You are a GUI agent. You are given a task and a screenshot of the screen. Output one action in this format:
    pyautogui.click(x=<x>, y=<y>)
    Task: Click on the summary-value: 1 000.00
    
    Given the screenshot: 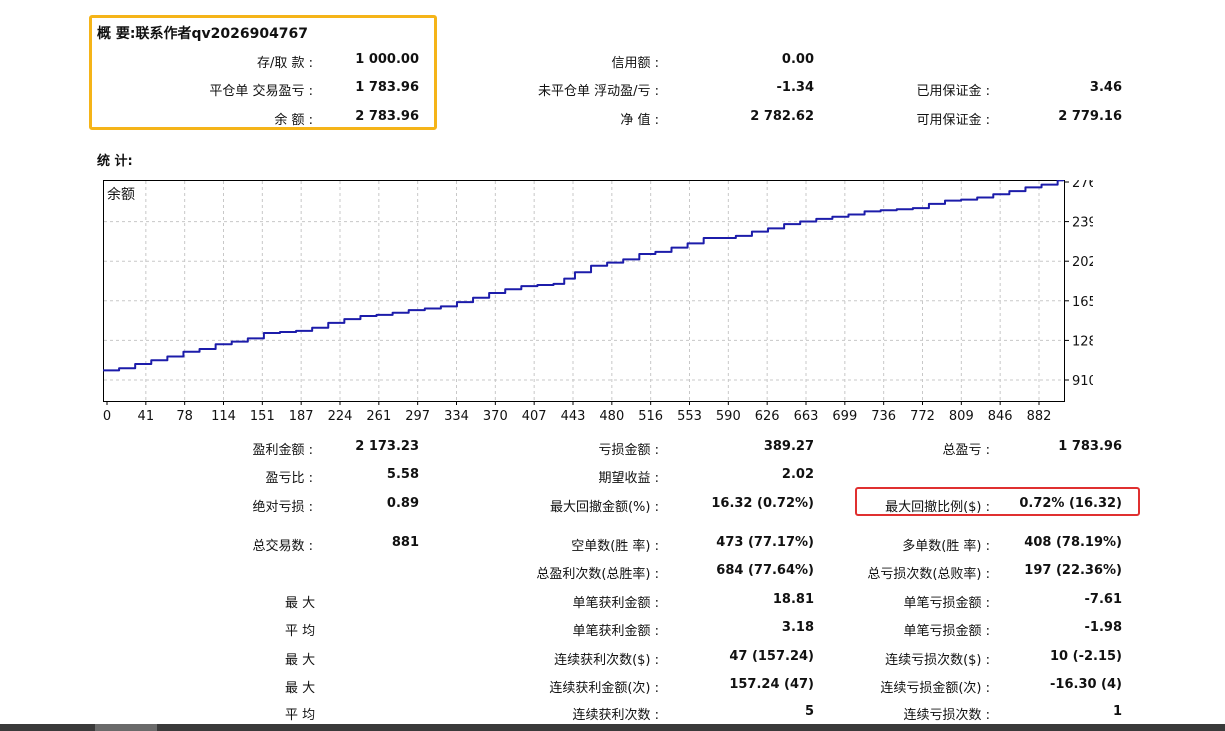 What is the action you would take?
    pyautogui.click(x=387, y=59)
    